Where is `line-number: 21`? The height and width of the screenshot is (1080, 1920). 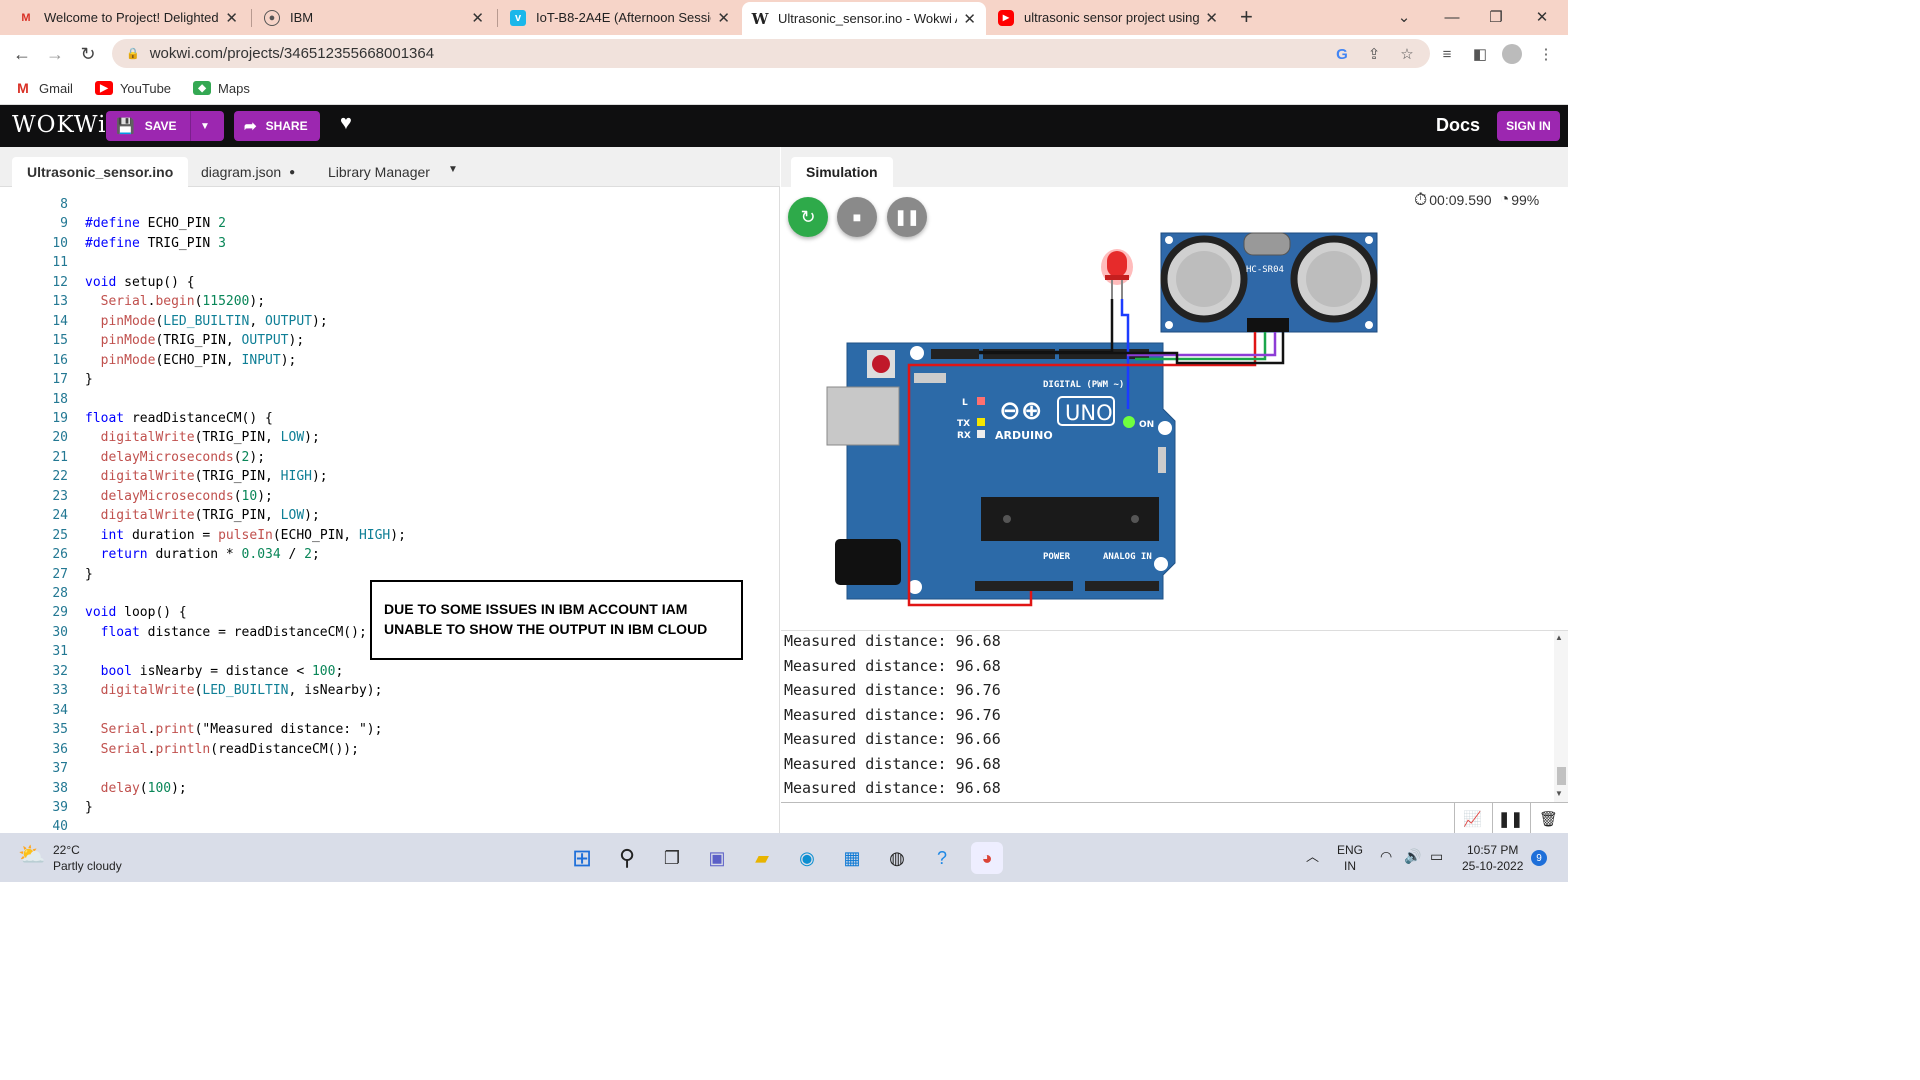 line-number: 21 is located at coordinates (60, 457).